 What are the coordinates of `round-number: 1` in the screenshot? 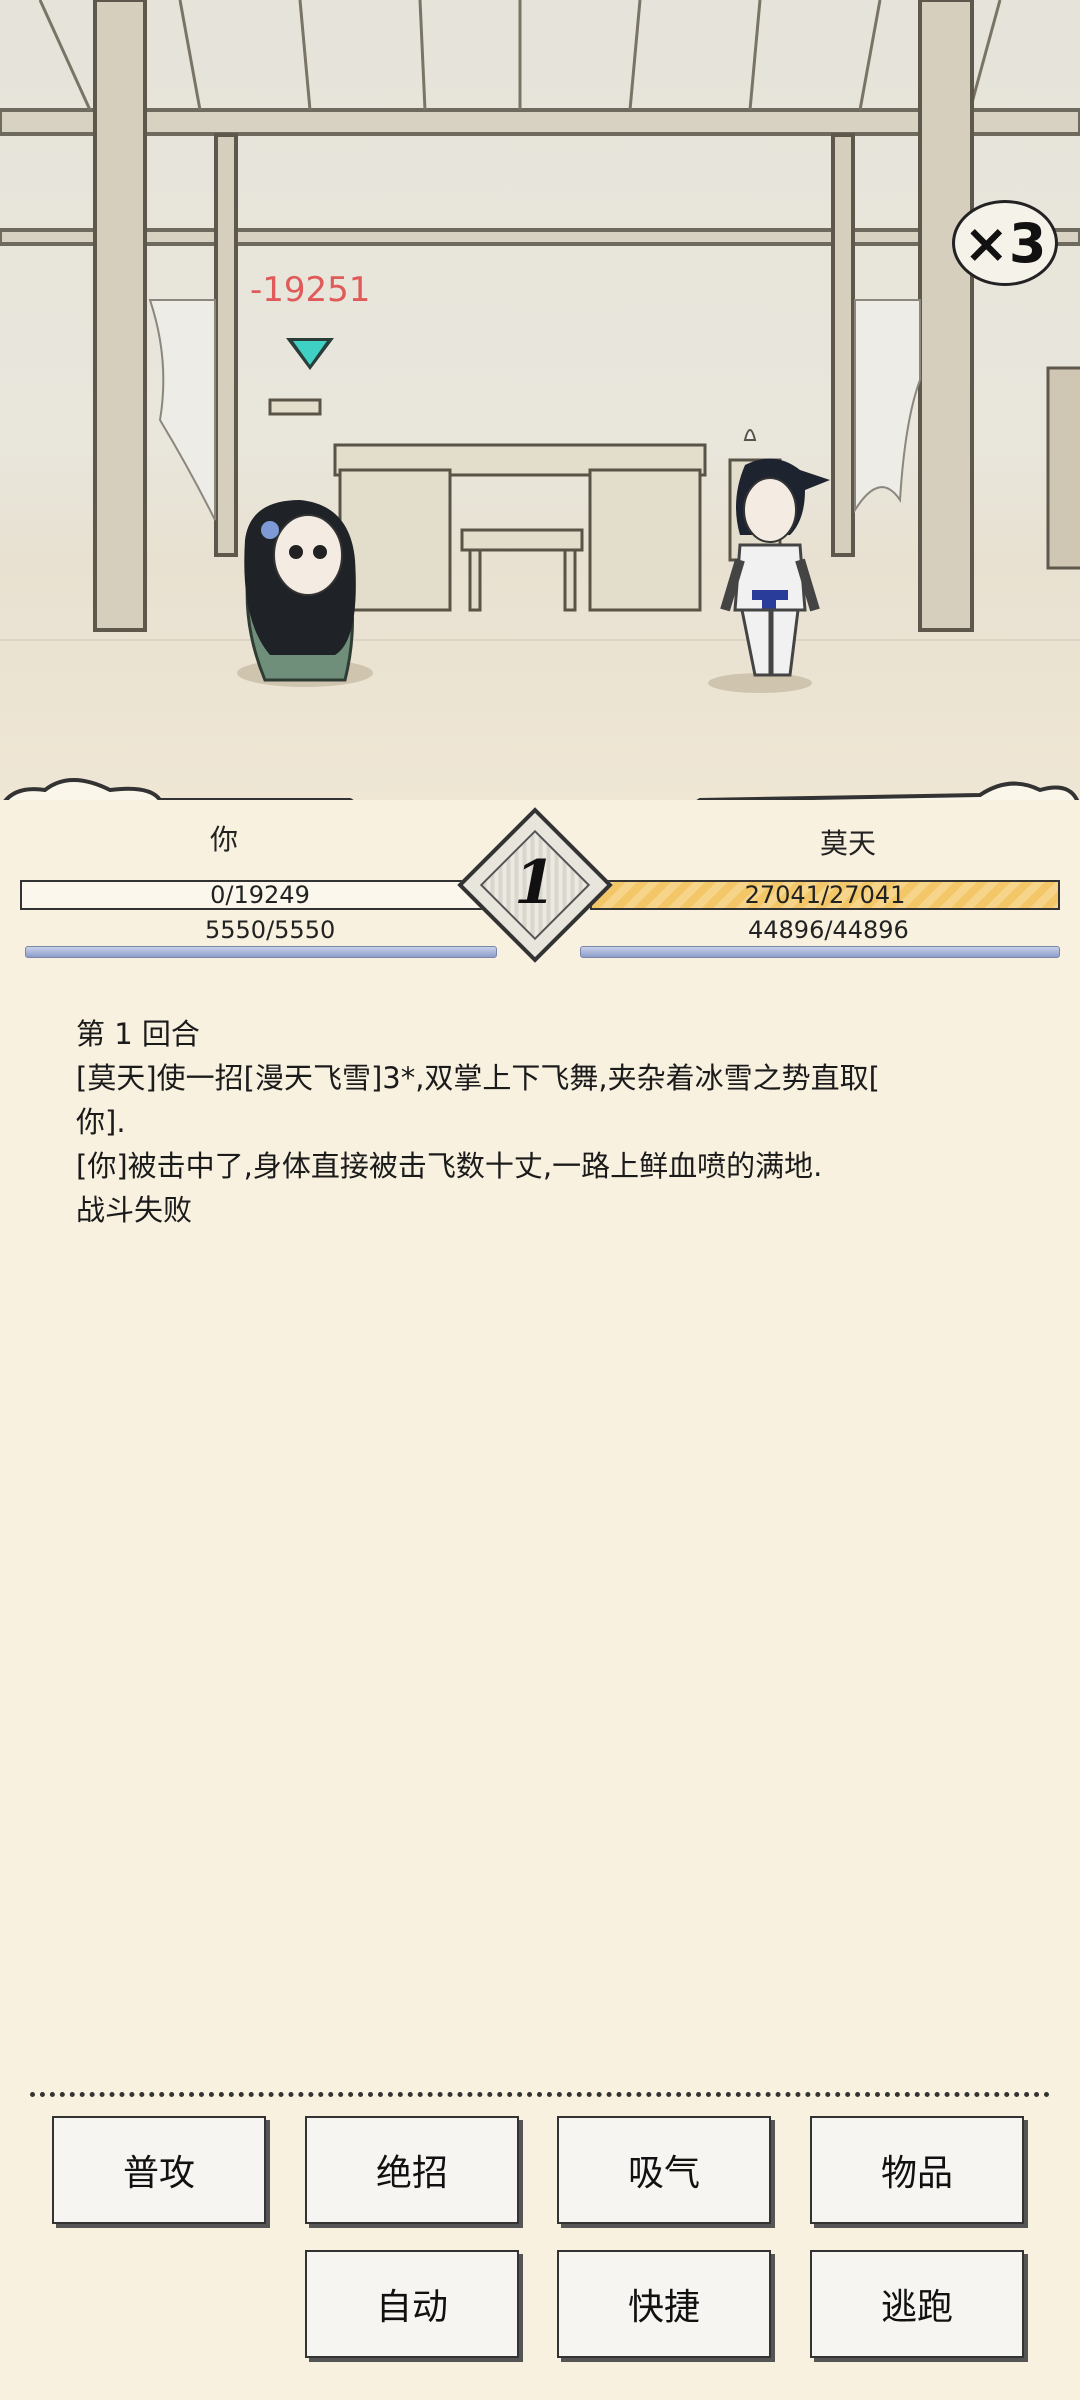 It's located at (535, 883).